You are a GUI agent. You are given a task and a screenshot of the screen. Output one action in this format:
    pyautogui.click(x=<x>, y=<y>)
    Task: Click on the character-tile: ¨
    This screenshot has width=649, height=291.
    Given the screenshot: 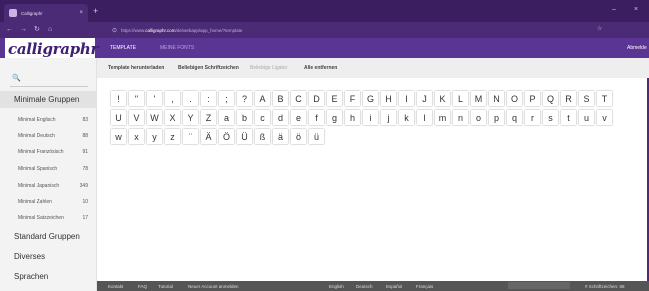 What is the action you would take?
    pyautogui.click(x=190, y=136)
    